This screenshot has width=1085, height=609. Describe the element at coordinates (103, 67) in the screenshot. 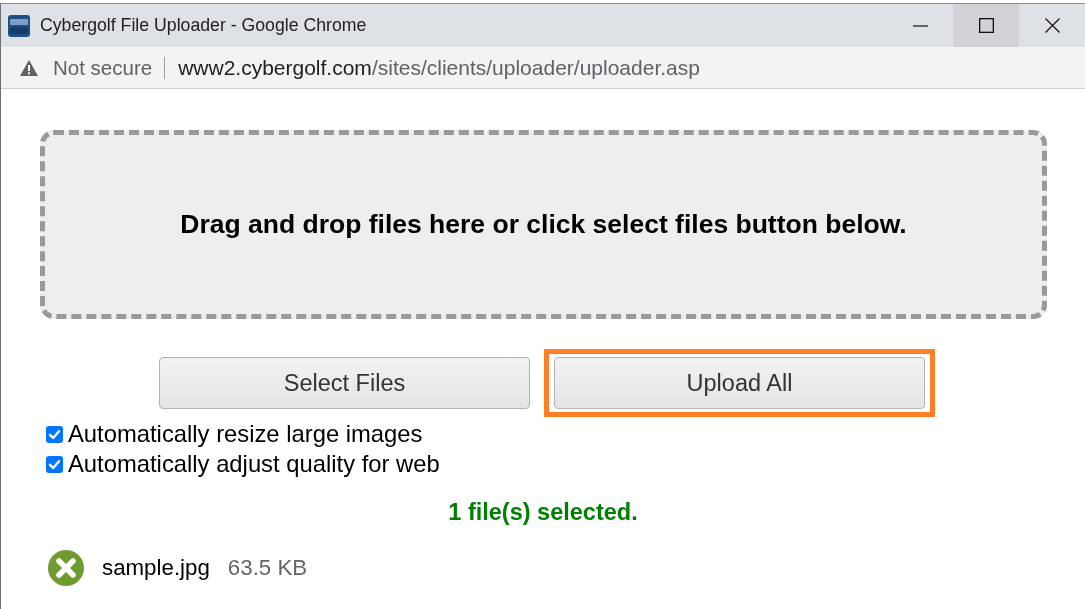

I see `security-label: Not secure` at that location.